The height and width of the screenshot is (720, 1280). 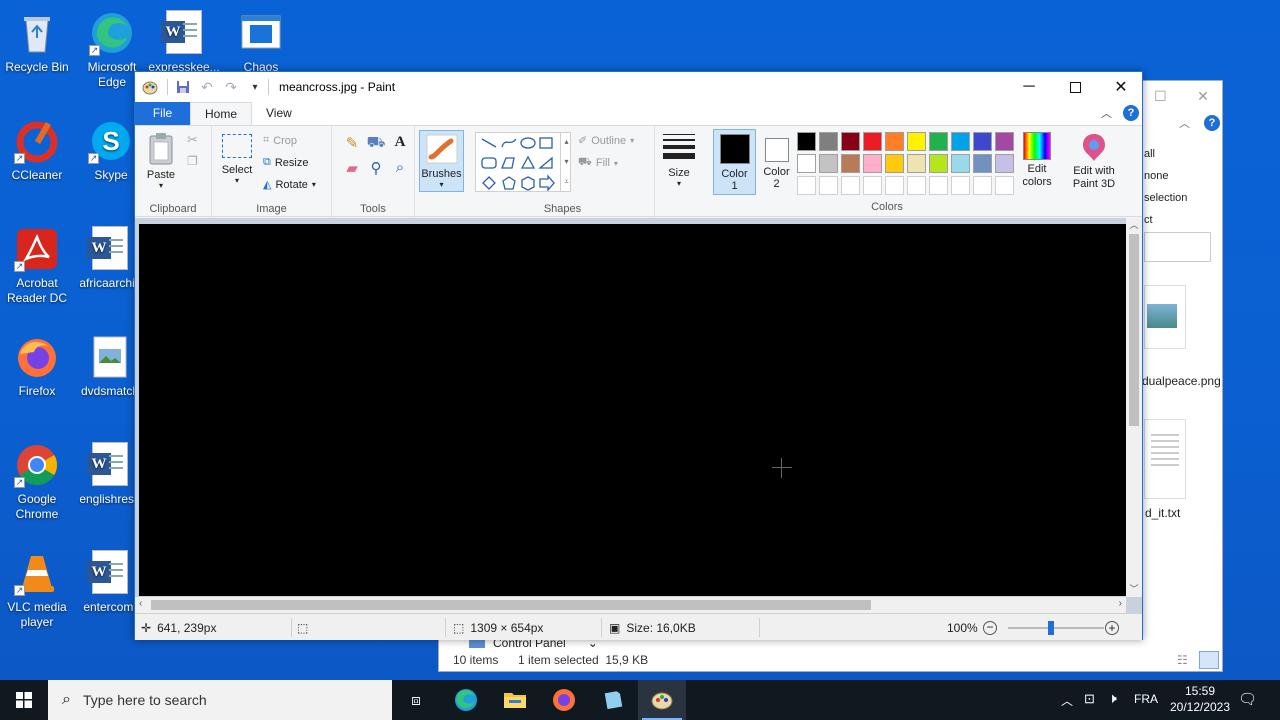 I want to click on close-icon: ✕, so click(x=1203, y=96).